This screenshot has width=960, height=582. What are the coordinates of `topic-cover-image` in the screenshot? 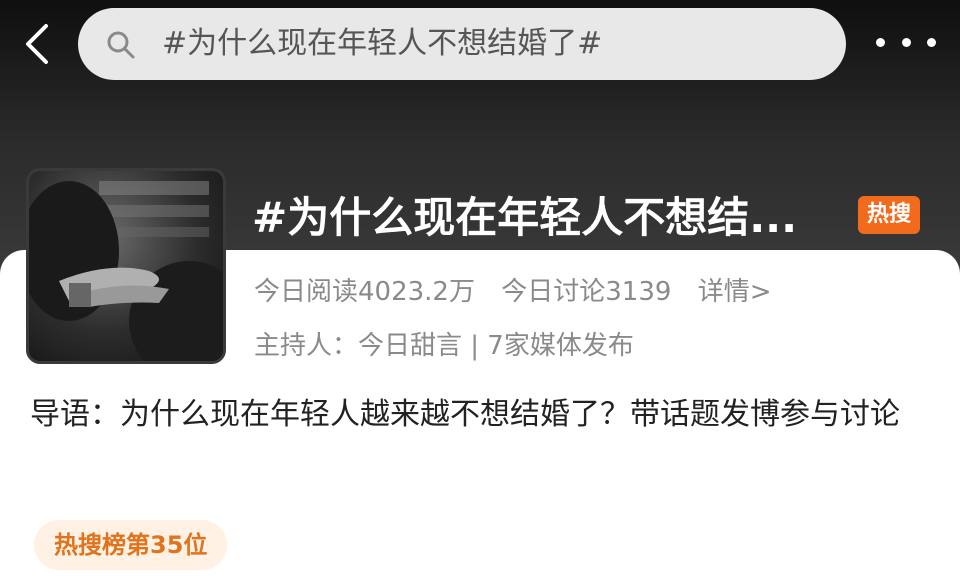 It's located at (126, 266).